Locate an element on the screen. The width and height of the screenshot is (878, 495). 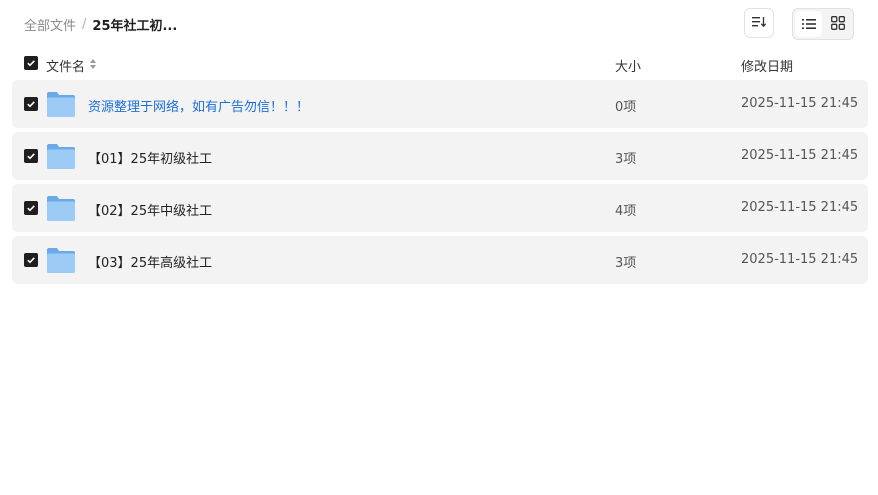
table-row: 资源整理于网络，如有广告勿信！！！ 0项 2025-11-15 21:45 is located at coordinates (440, 104).